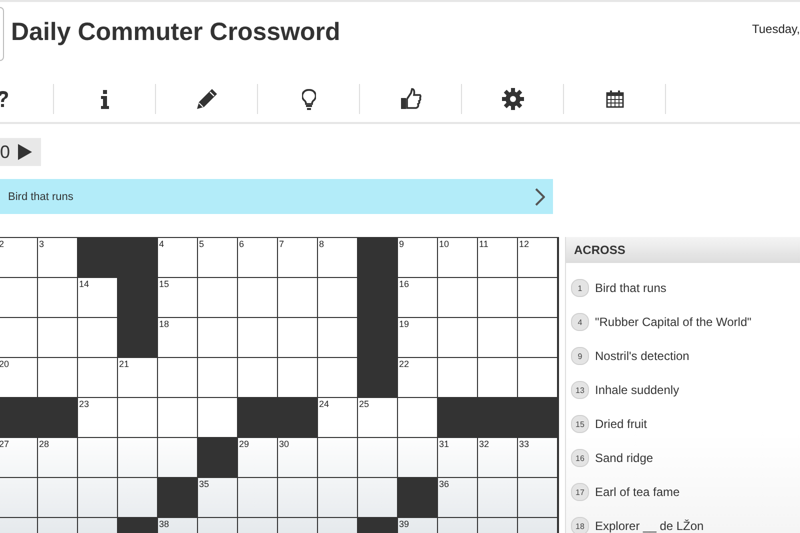  Describe the element at coordinates (649, 526) in the screenshot. I see `clue-text: Explorer __ de LŽon` at that location.